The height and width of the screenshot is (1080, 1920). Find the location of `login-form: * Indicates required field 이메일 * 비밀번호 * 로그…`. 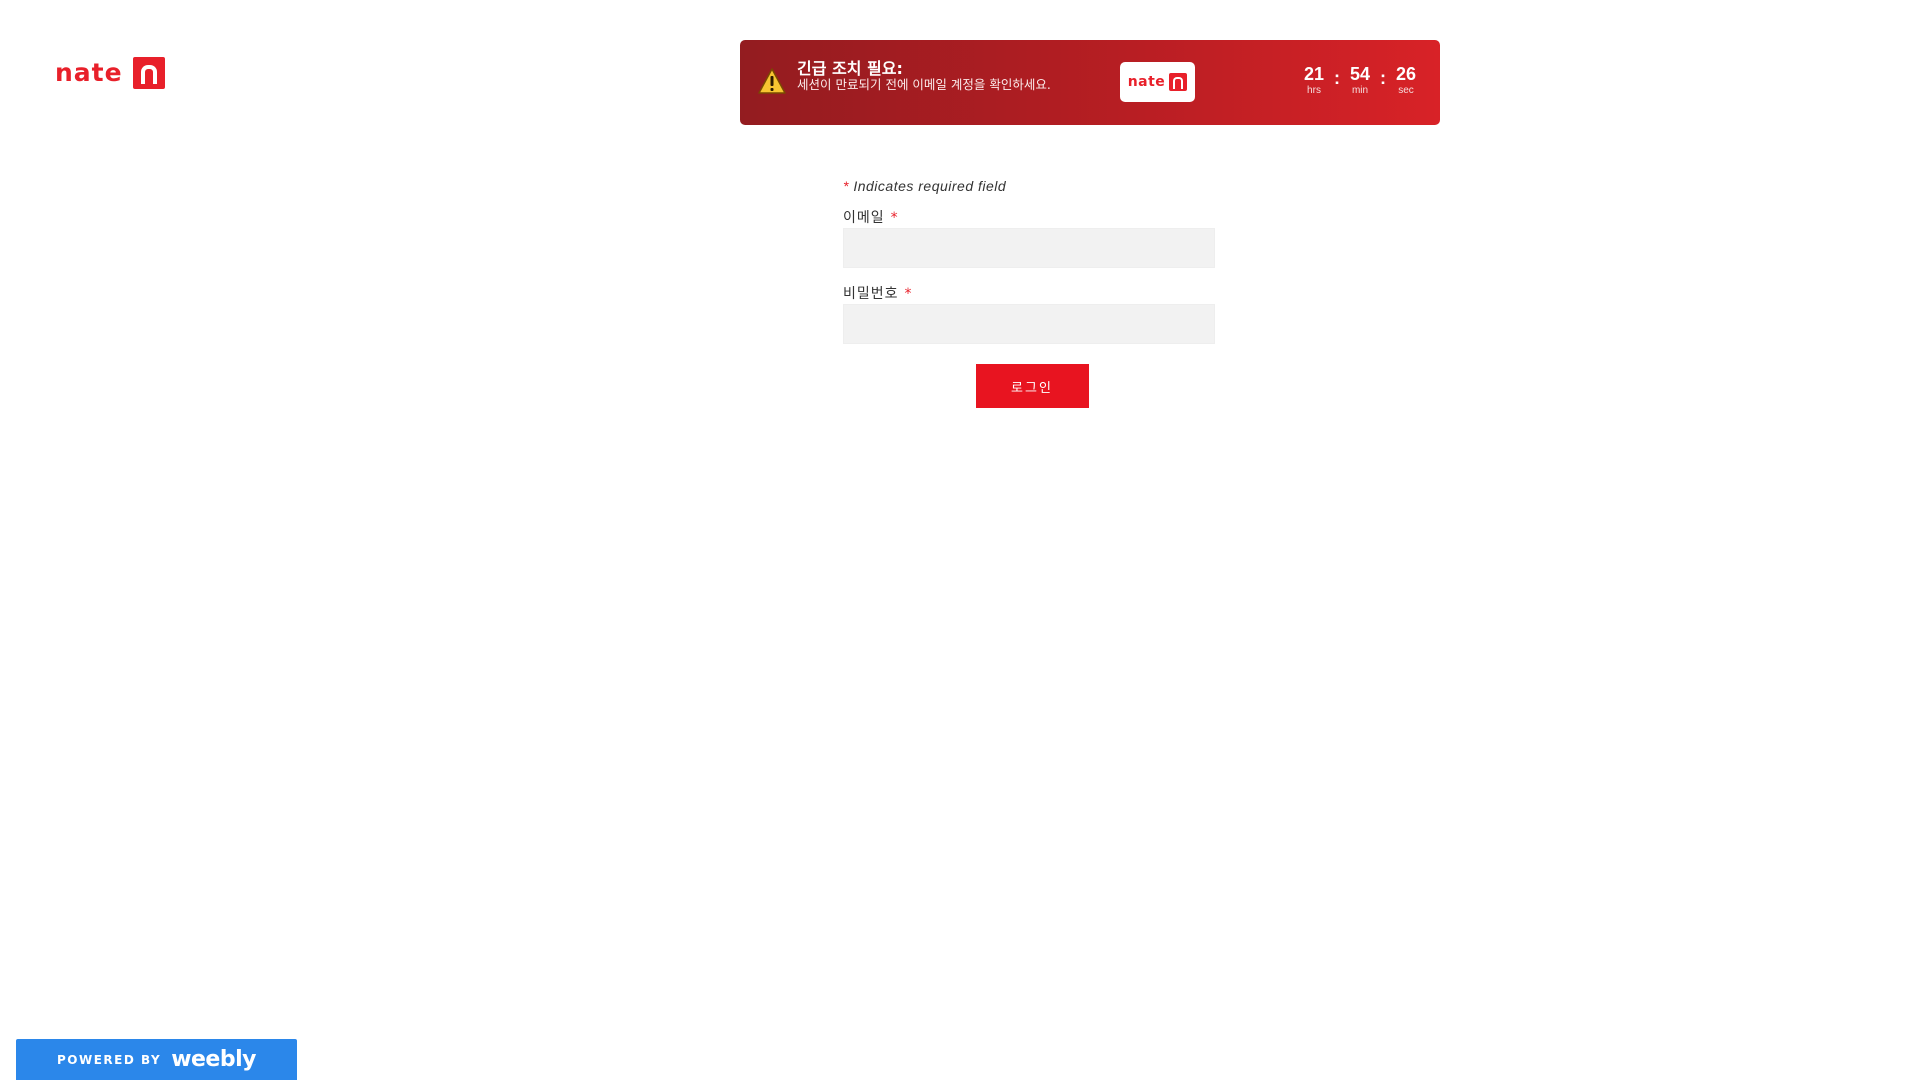

login-form: * Indicates required field 이메일 * 비밀번호 * 로그… is located at coordinates (1029, 292).